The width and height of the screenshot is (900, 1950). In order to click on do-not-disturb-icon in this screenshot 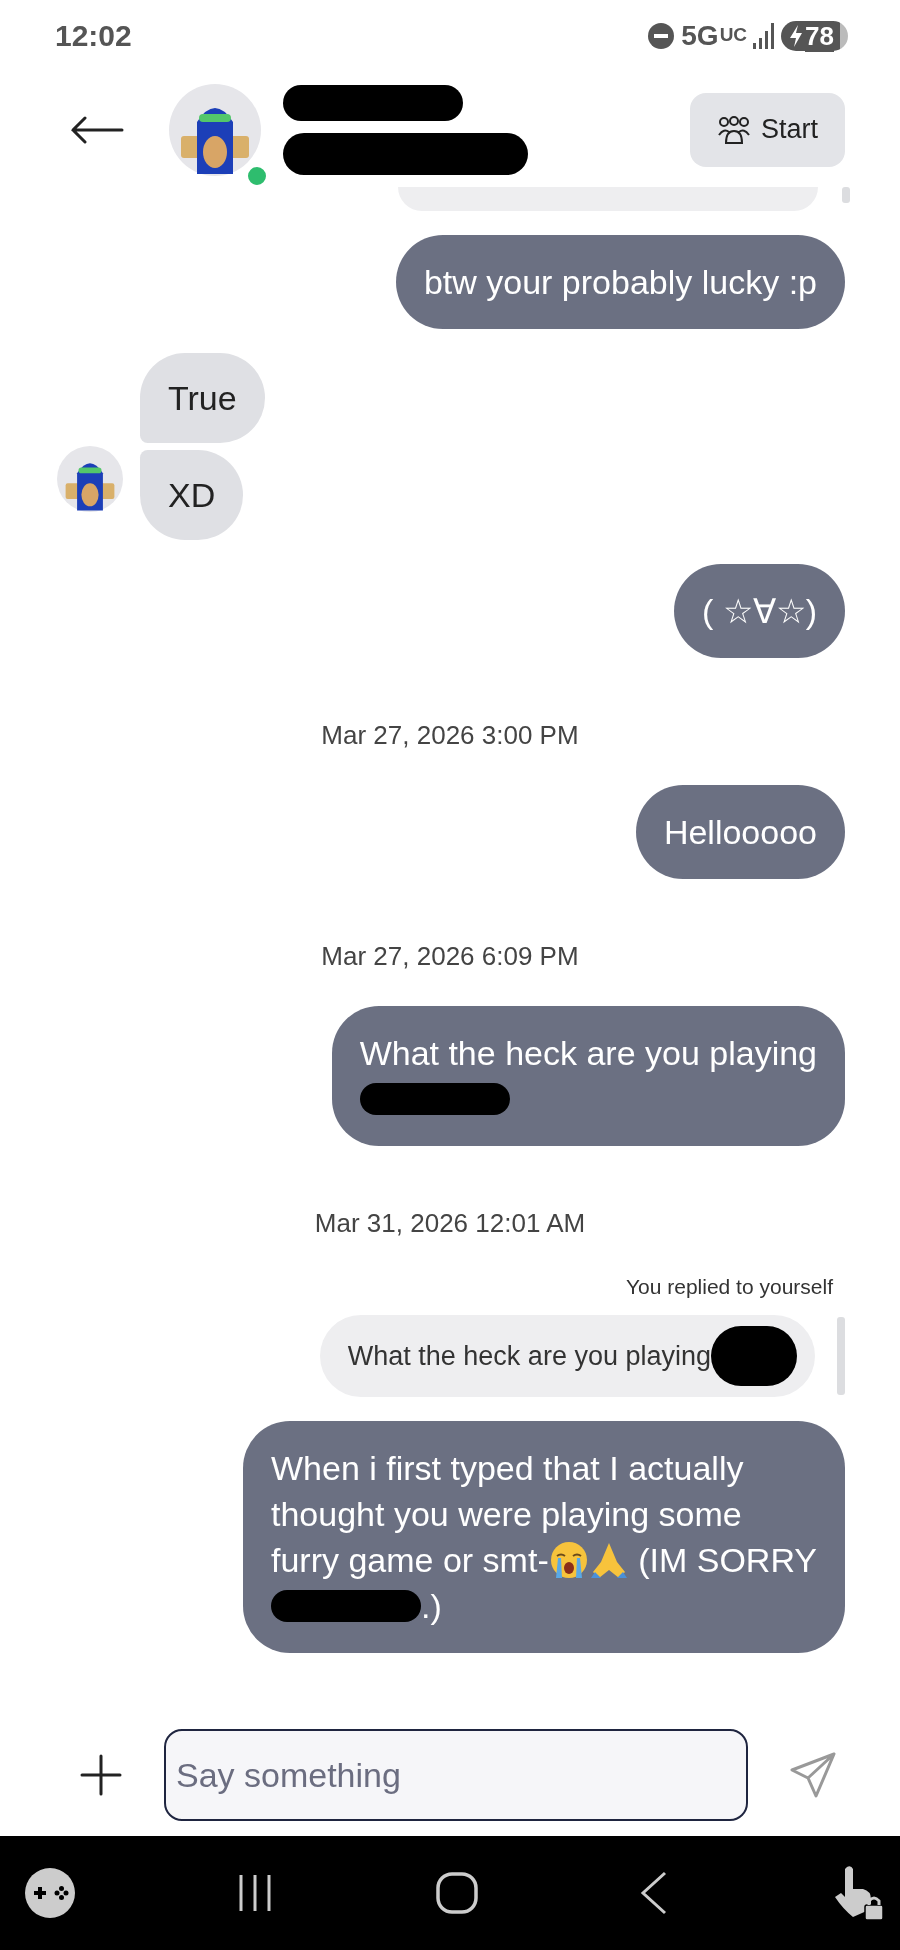, I will do `click(661, 36)`.